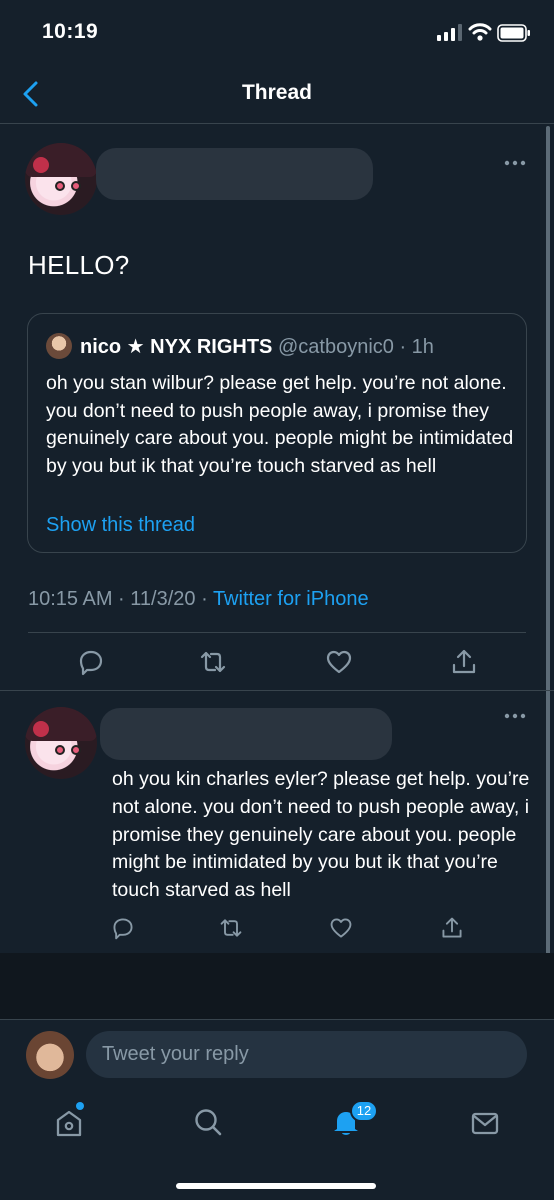 This screenshot has width=554, height=1200. Describe the element at coordinates (70, 31) in the screenshot. I see `status-time: 10:19` at that location.